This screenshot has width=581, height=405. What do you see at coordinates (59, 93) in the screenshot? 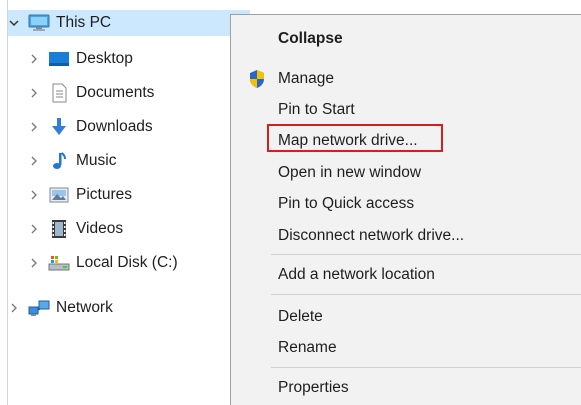
I see `documents-icon` at bounding box center [59, 93].